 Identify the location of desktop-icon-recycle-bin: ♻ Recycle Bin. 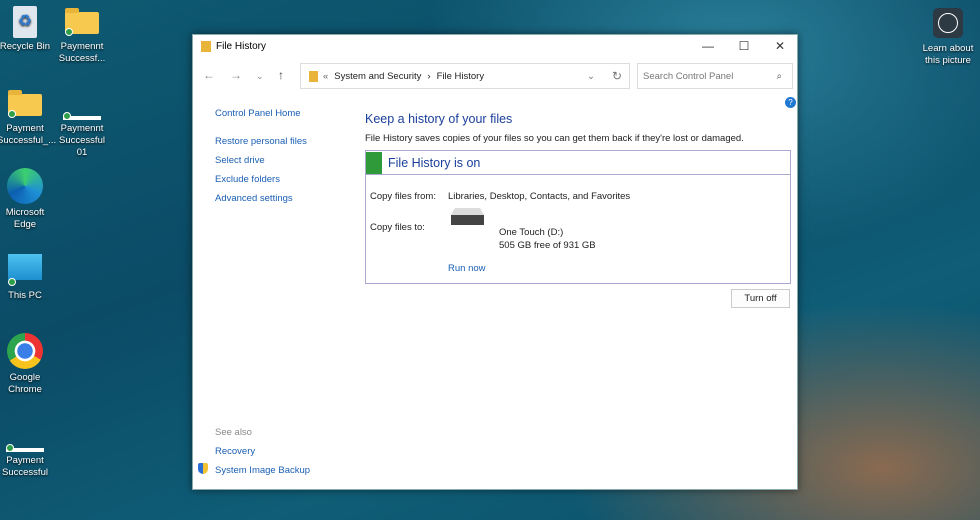
(26, 29).